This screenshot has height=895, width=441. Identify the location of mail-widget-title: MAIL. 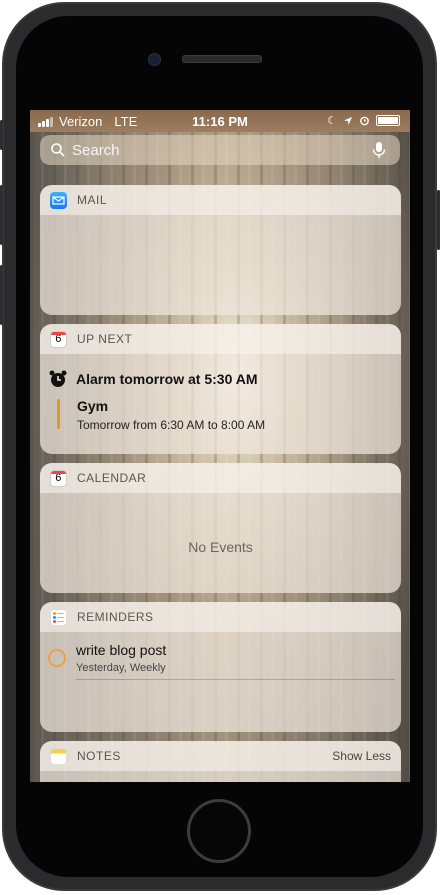
(92, 200).